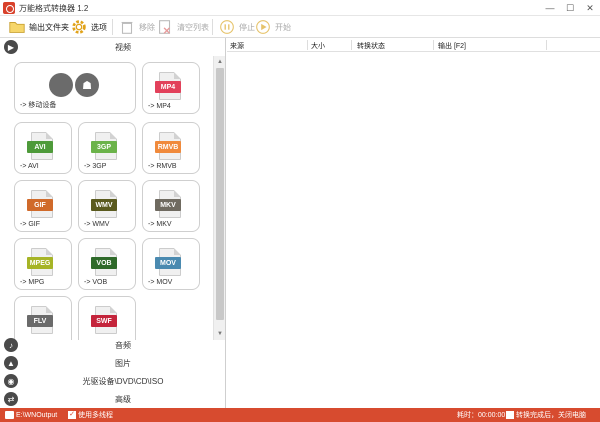 This screenshot has width=600, height=422. I want to click on category-disc-label: 光驱设备\DVD\CD\ISO, so click(123, 381).